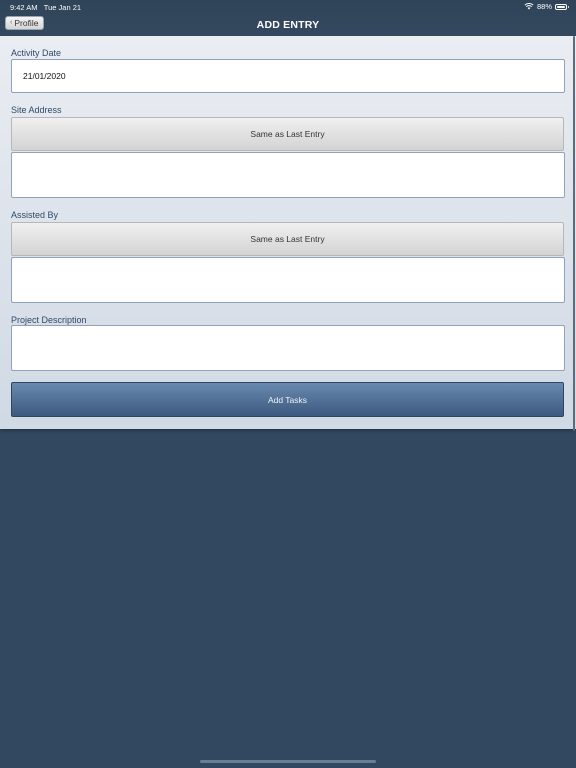 The image size is (576, 768). I want to click on add-tasks-button: Add Tasks, so click(287, 399).